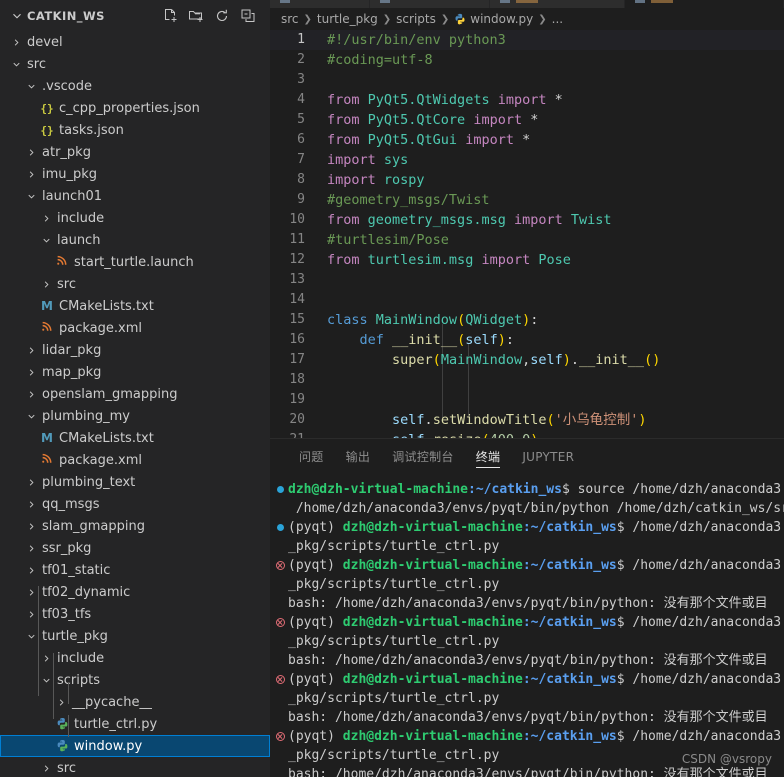 The image size is (784, 777). Describe the element at coordinates (501, 19) in the screenshot. I see `breadcrumb-item-window-py: window.py` at that location.